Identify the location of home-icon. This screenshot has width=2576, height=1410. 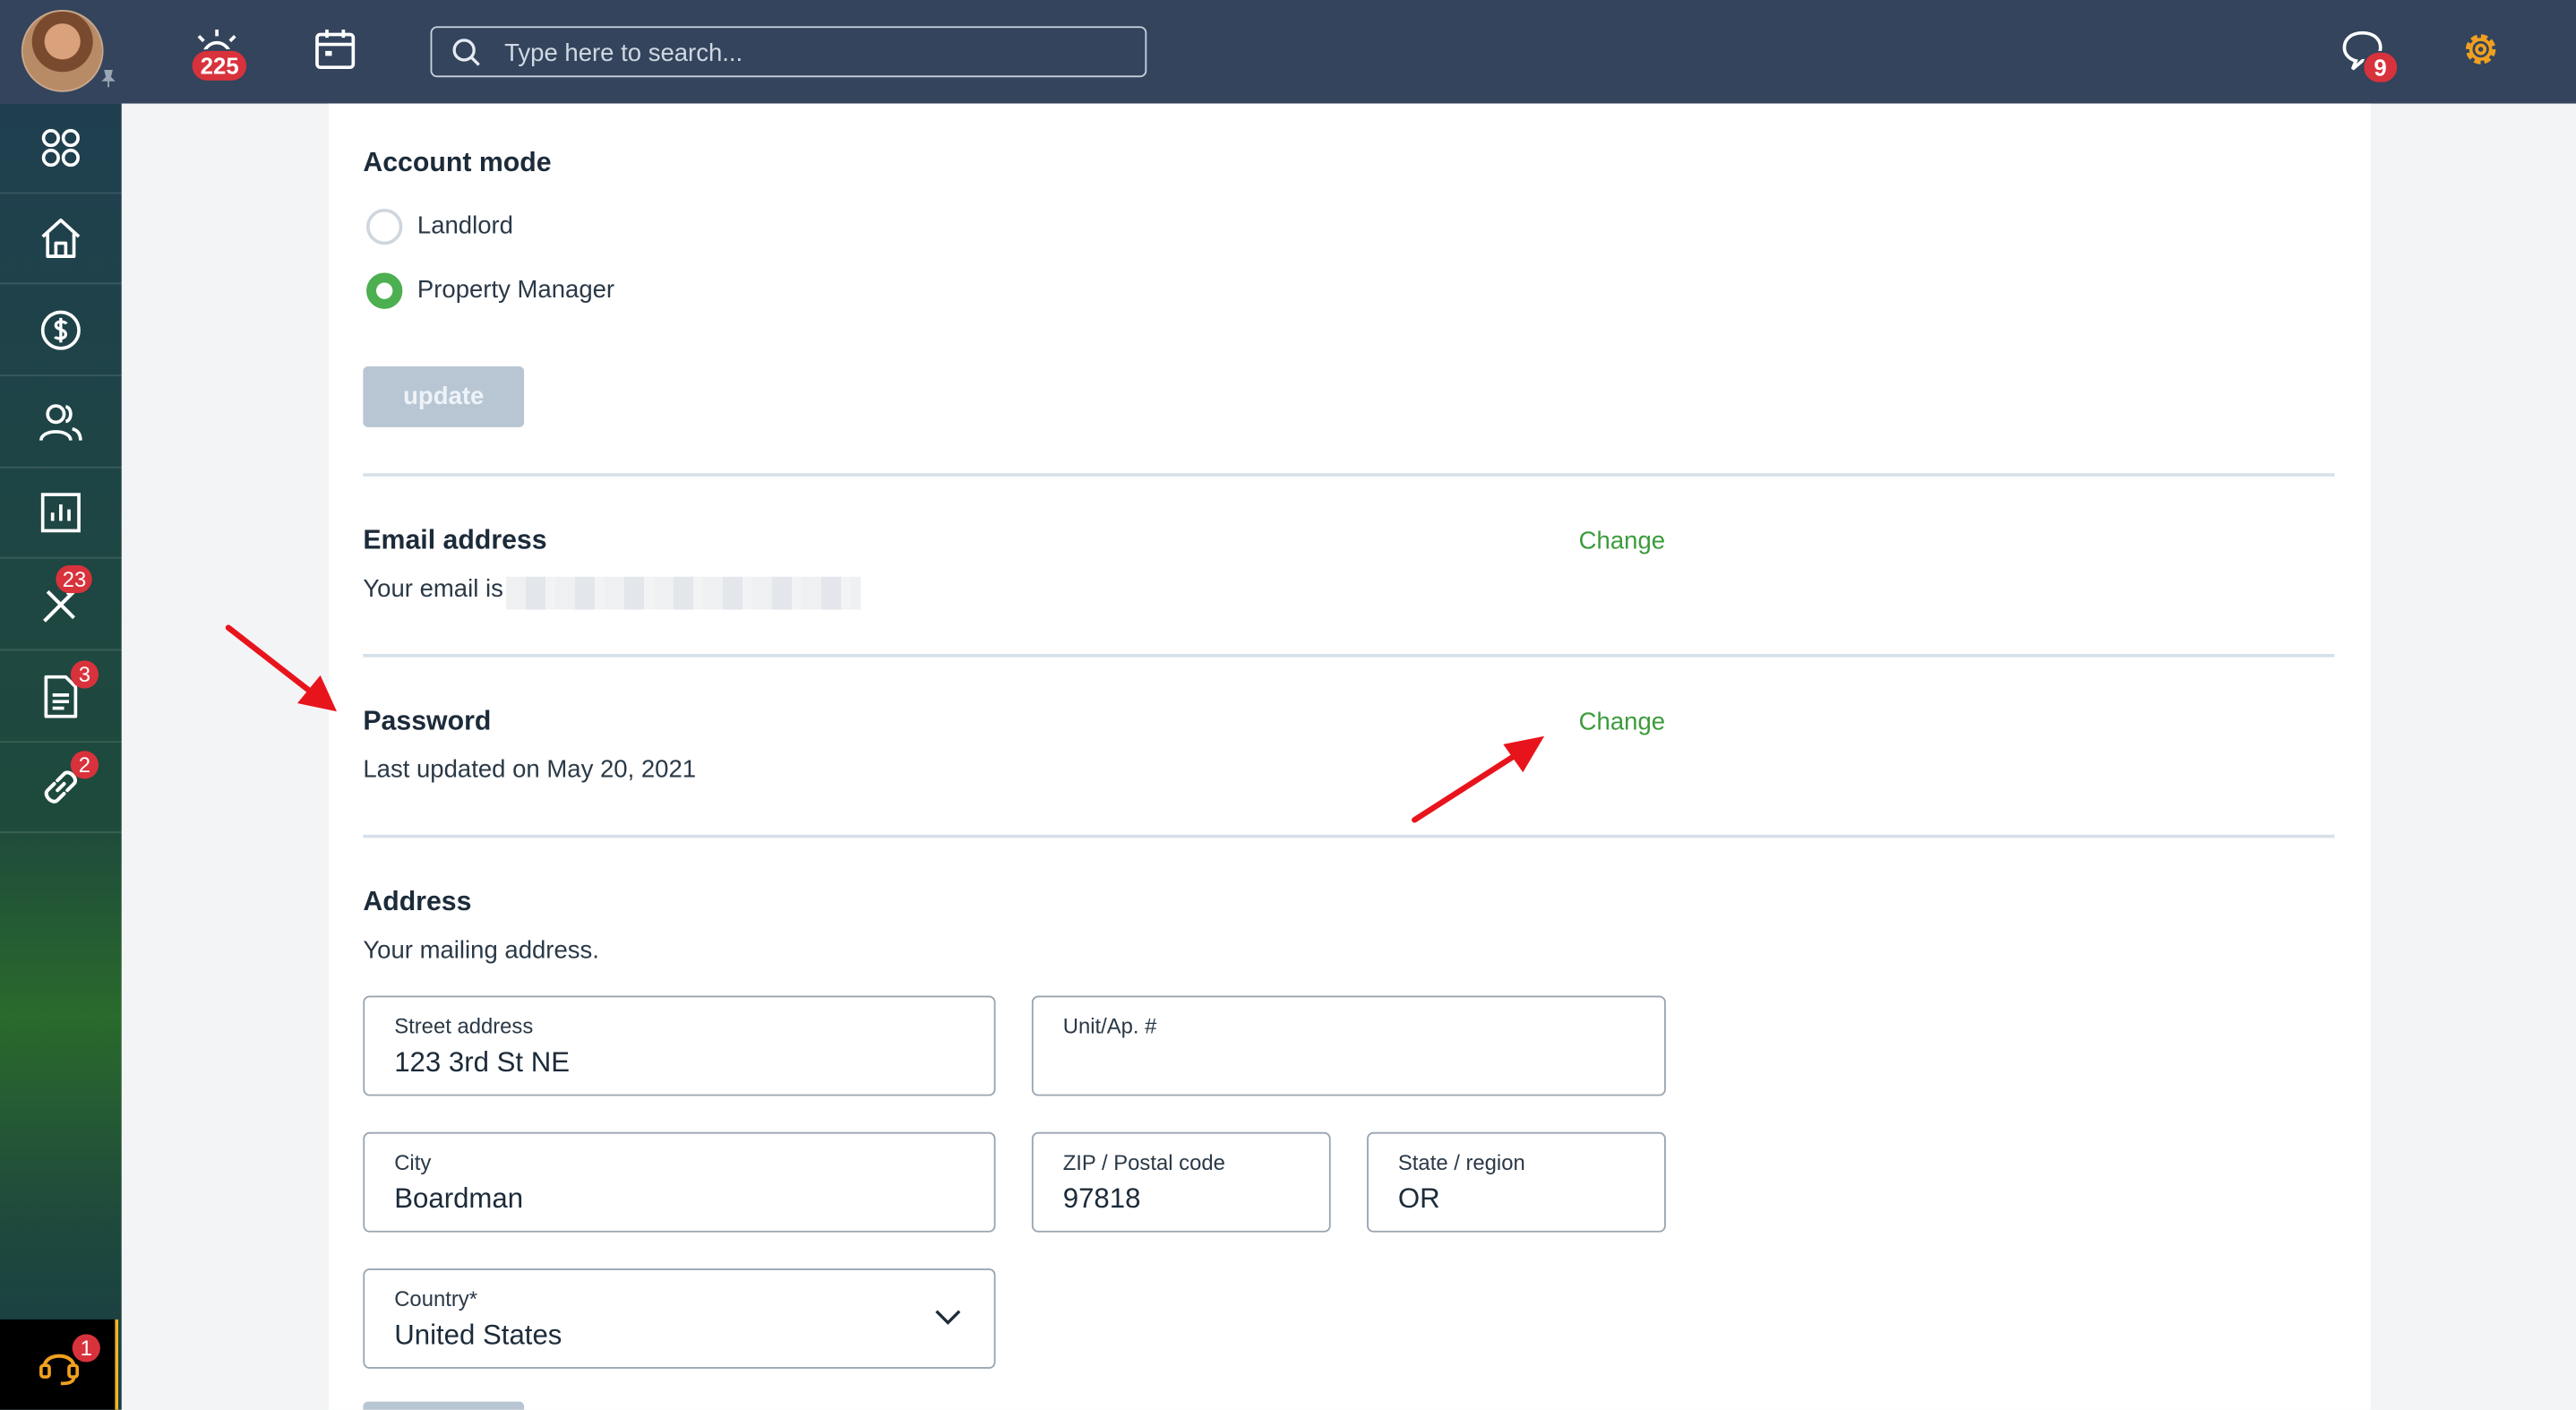
(61, 238).